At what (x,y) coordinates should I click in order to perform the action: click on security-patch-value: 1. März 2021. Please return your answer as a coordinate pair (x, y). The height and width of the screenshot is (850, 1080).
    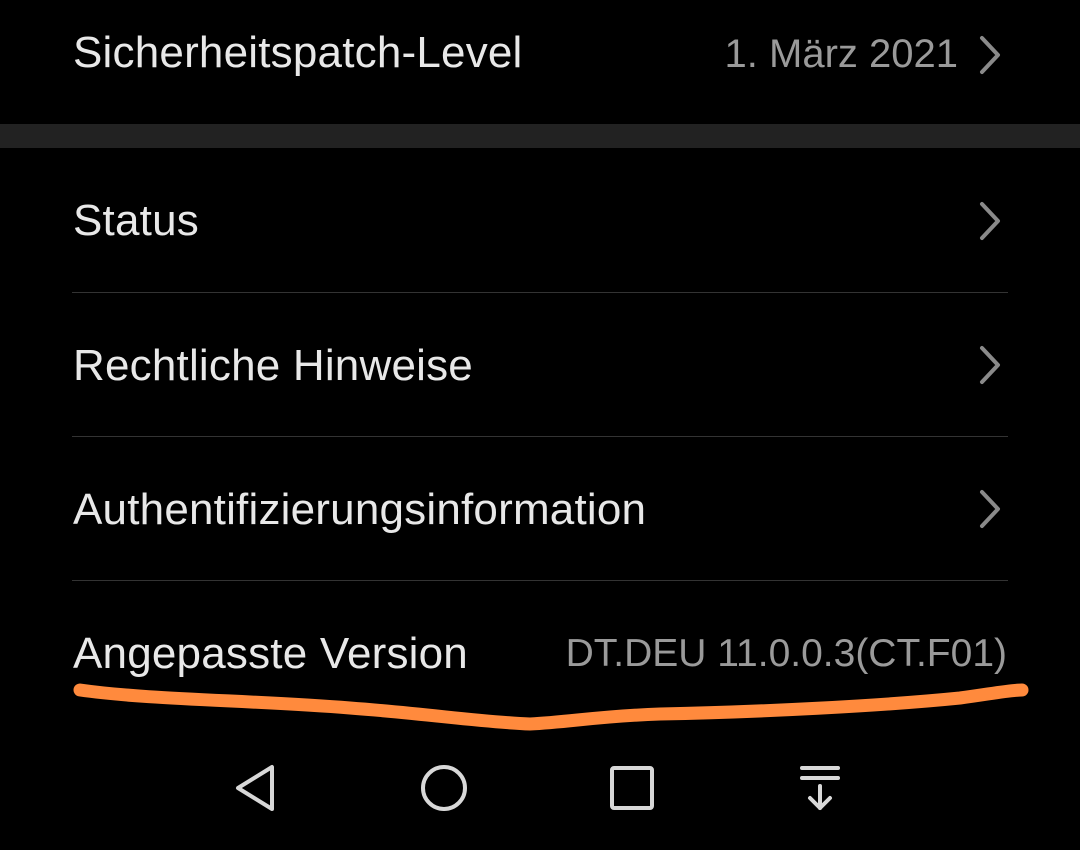
    Looking at the image, I should click on (841, 54).